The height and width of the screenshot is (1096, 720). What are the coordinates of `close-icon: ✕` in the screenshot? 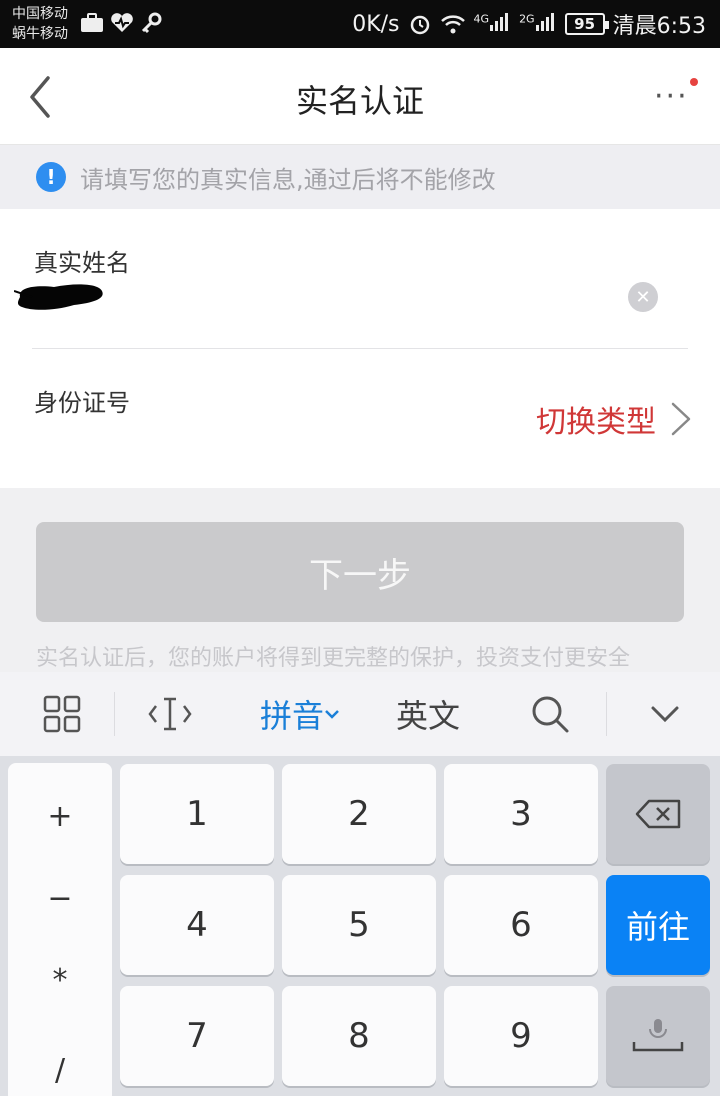 It's located at (643, 297).